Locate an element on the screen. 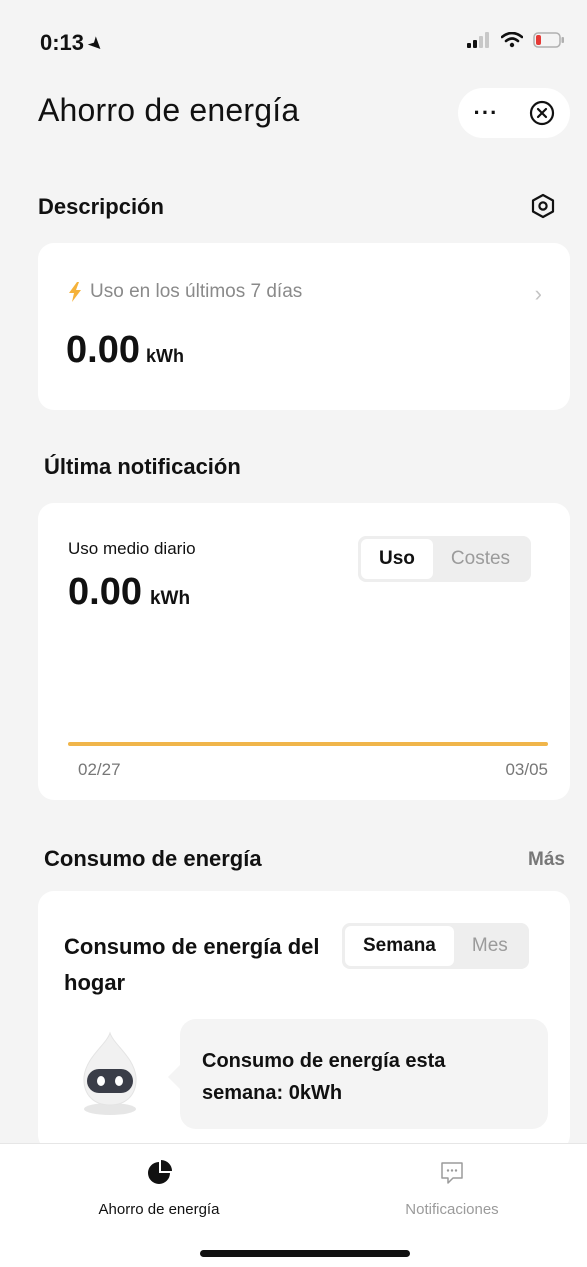 The height and width of the screenshot is (1267, 587). average-value: 0.00 kWh is located at coordinates (129, 592).